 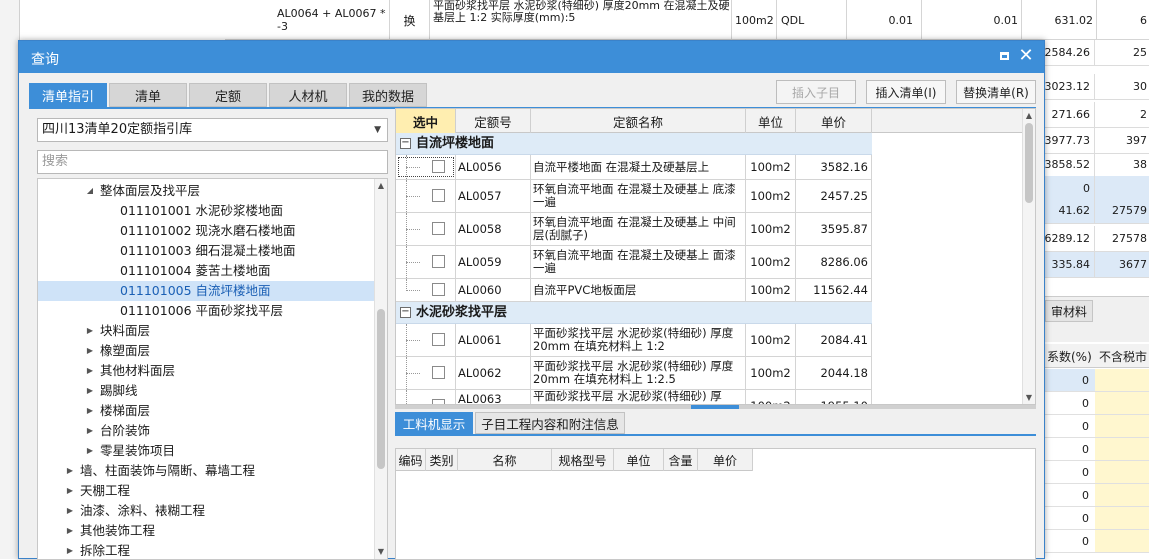 What do you see at coordinates (68, 95) in the screenshot?
I see `tab-list-guide: 清单指引` at bounding box center [68, 95].